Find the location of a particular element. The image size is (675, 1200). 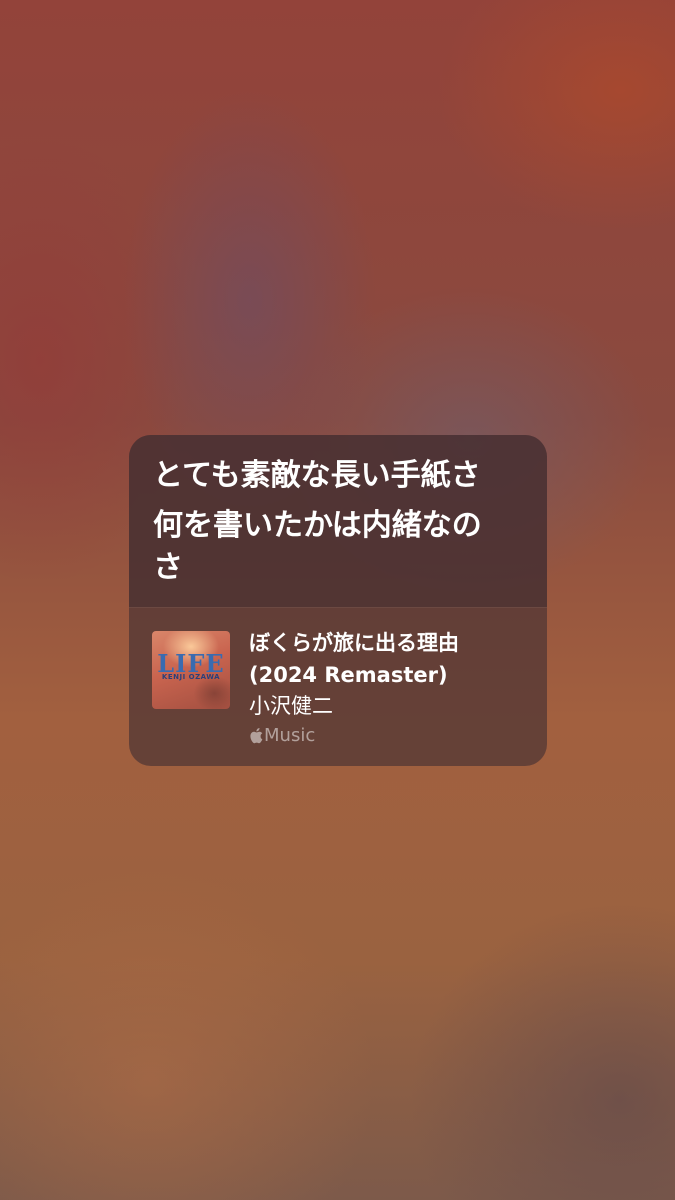

lyric-line-3: さ is located at coordinates (168, 567).